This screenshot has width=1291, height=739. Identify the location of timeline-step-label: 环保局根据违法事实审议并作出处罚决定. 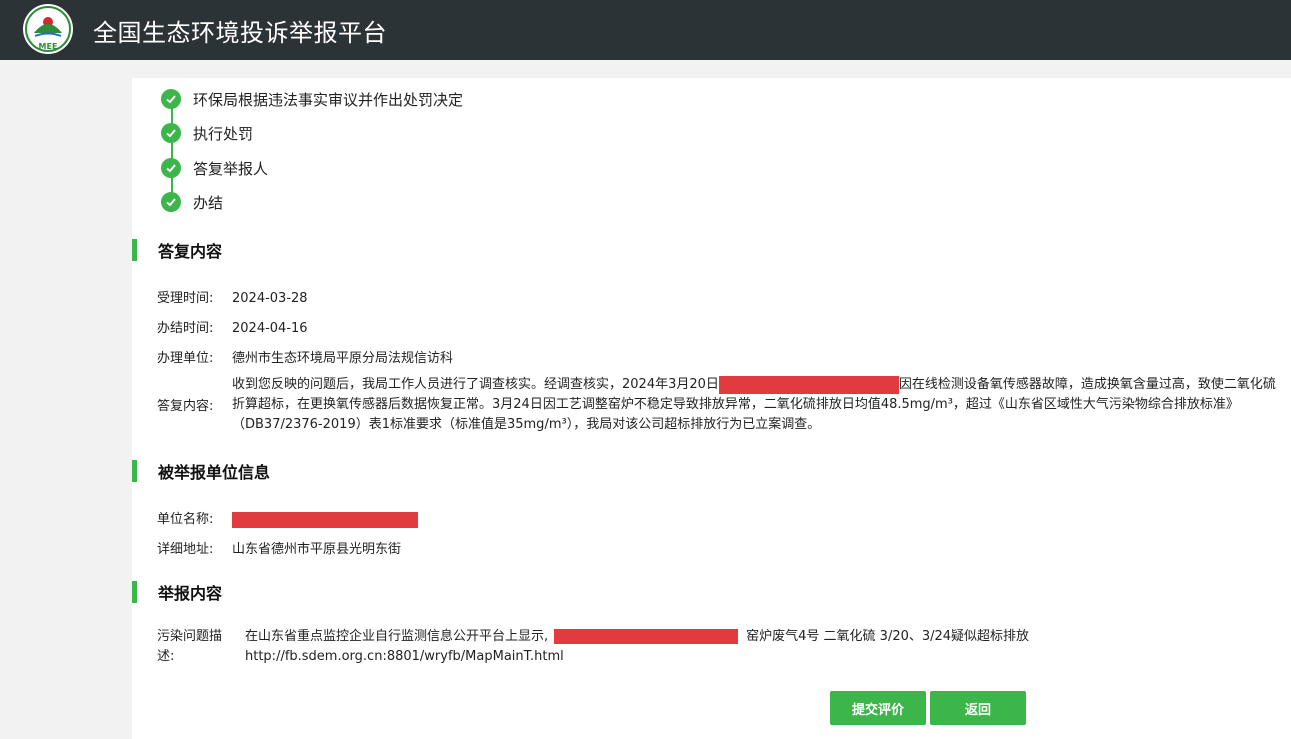
(328, 99).